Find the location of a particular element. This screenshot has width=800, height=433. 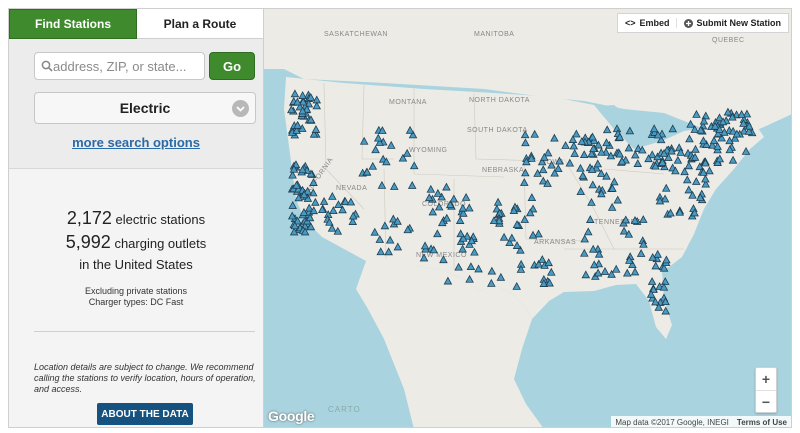

about-the-data-button: ABOUT THE DATA is located at coordinates (145, 414).